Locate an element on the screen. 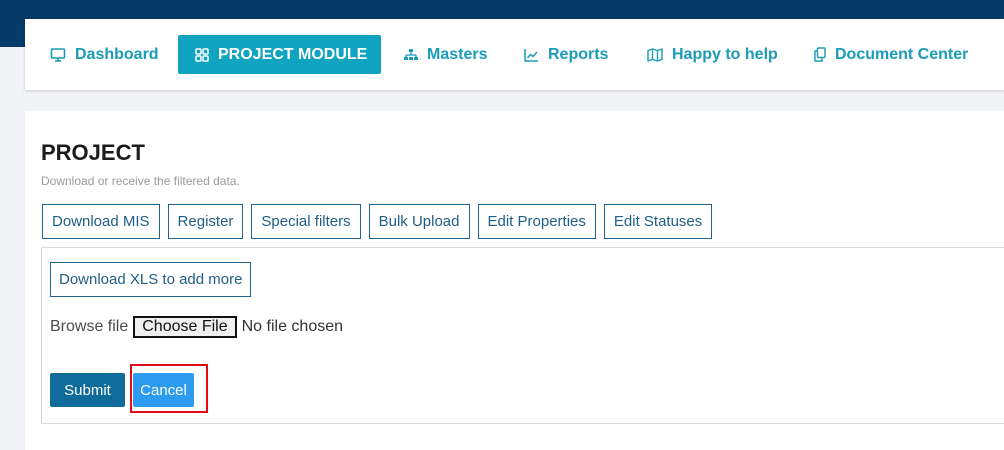 The width and height of the screenshot is (1004, 450). monitor-icon is located at coordinates (58, 54).